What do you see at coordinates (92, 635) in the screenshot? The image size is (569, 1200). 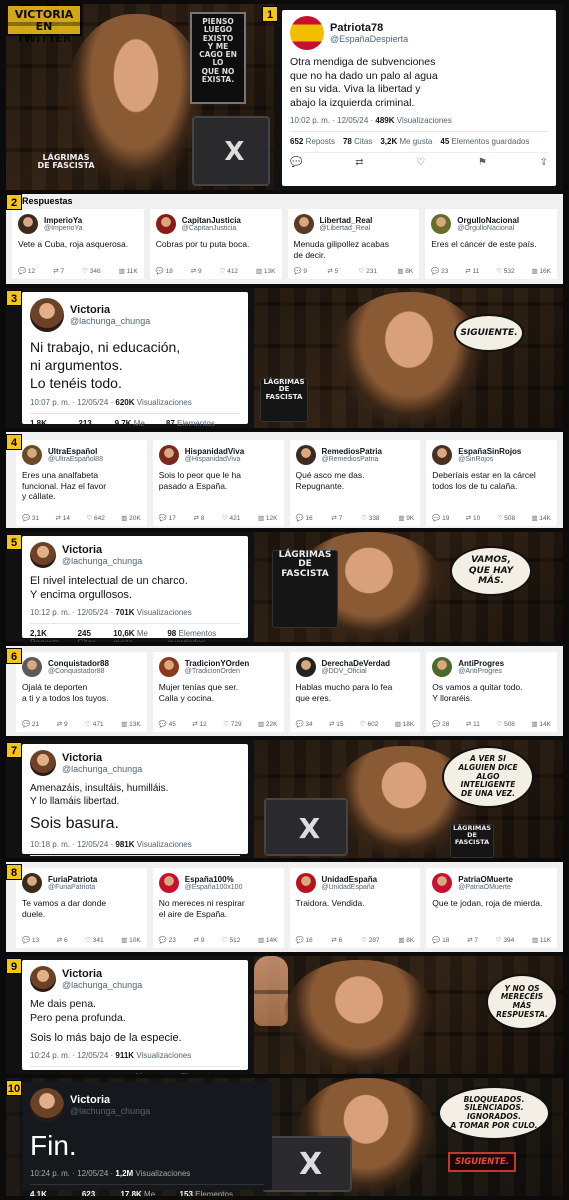 I see `stat-quotes: 245 Citas` at bounding box center [92, 635].